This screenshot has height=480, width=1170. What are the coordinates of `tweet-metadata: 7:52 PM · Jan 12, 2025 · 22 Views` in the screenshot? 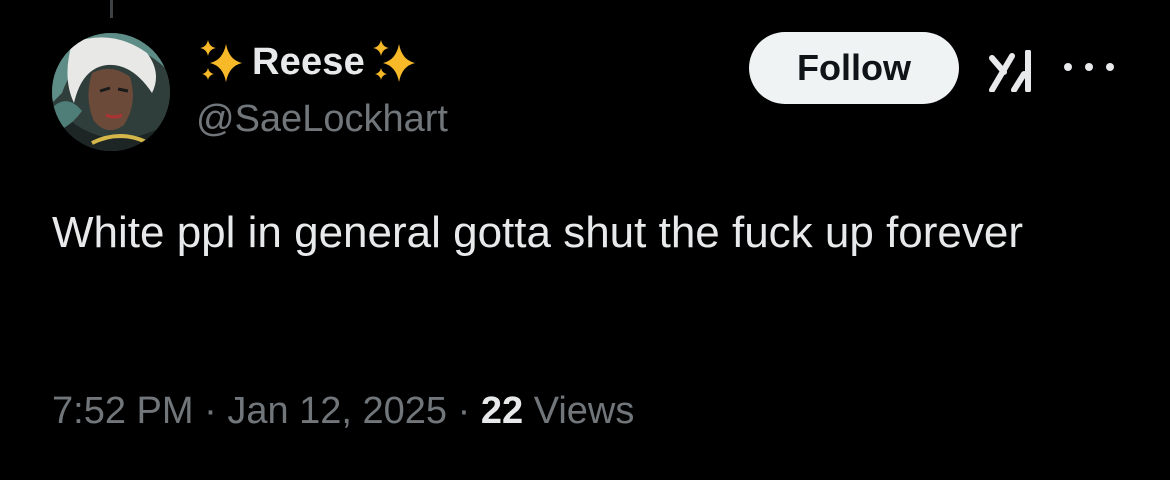 It's located at (343, 411).